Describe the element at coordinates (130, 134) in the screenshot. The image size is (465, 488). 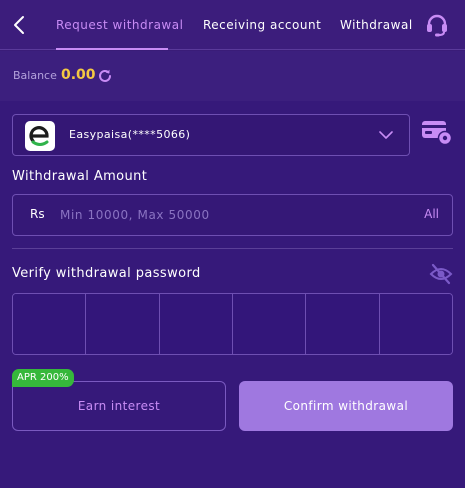
I see `account-name: Easypaisa(****5066)` at that location.